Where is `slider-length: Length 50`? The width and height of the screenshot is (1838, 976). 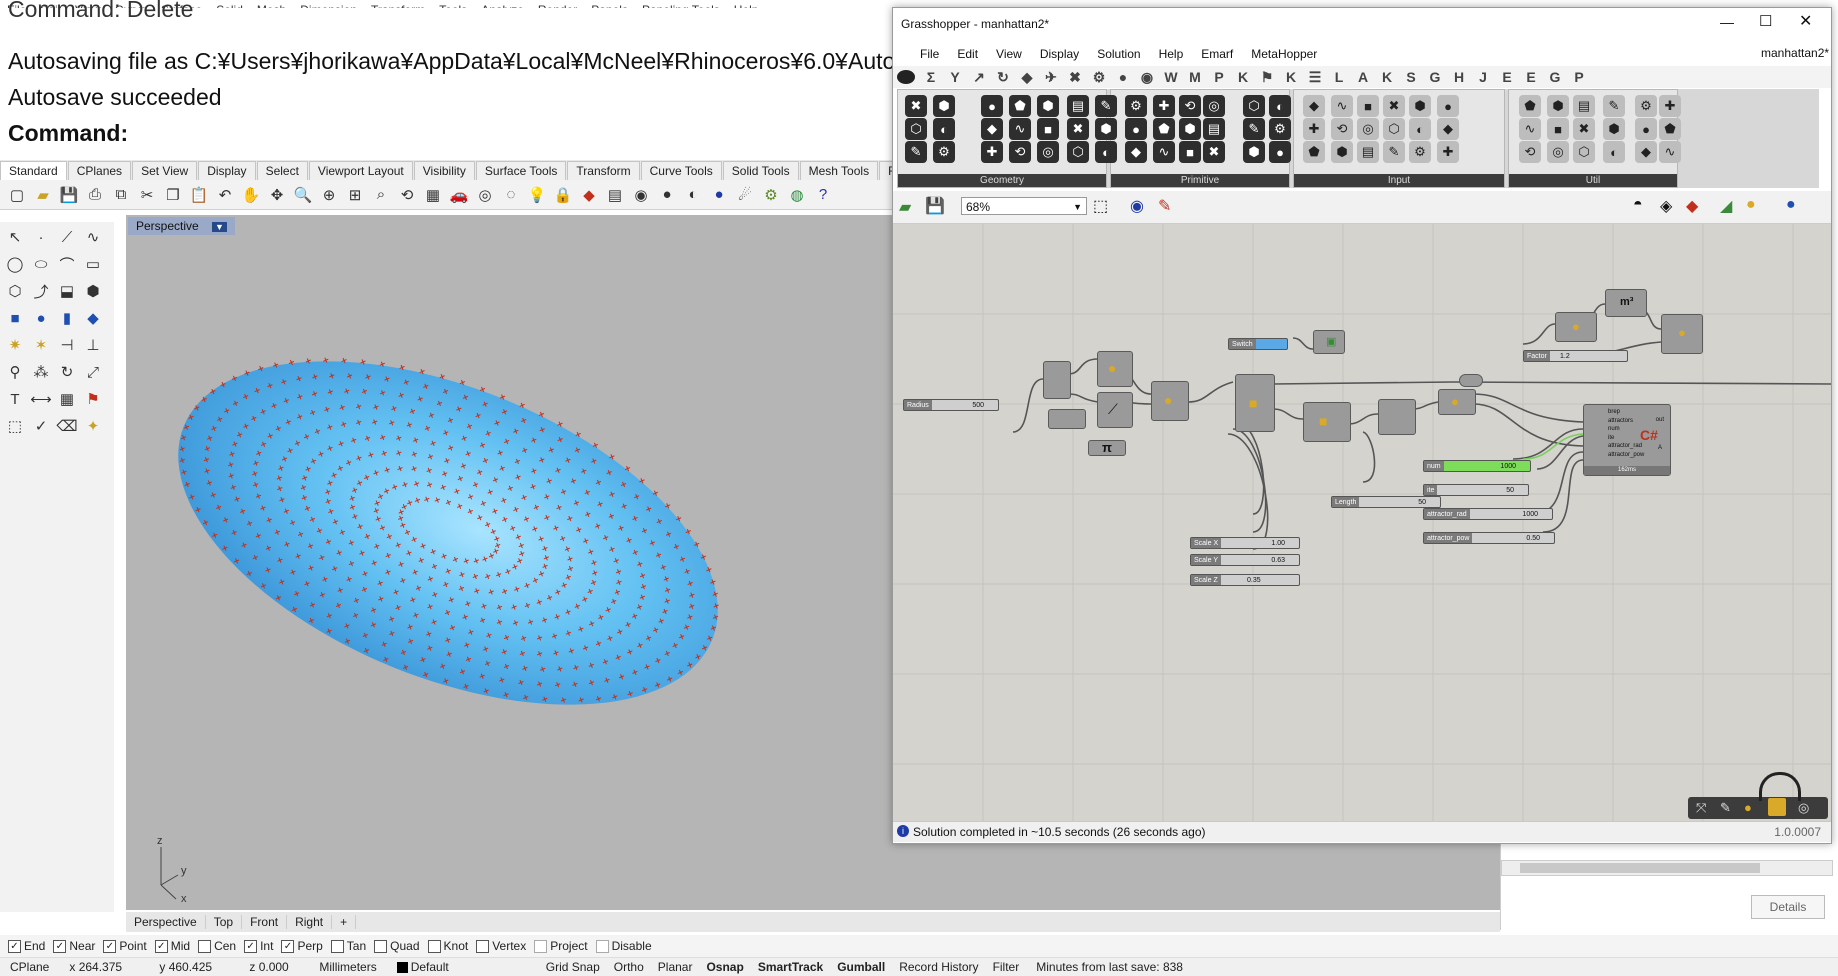
slider-length: Length 50 is located at coordinates (1386, 502).